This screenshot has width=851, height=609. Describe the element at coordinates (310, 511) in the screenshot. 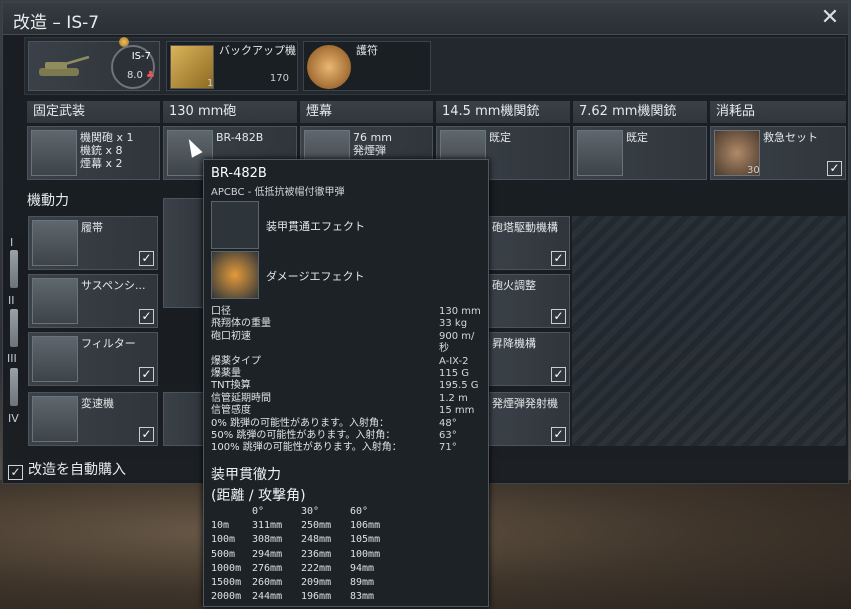

I see `angle-header: 30°` at that location.